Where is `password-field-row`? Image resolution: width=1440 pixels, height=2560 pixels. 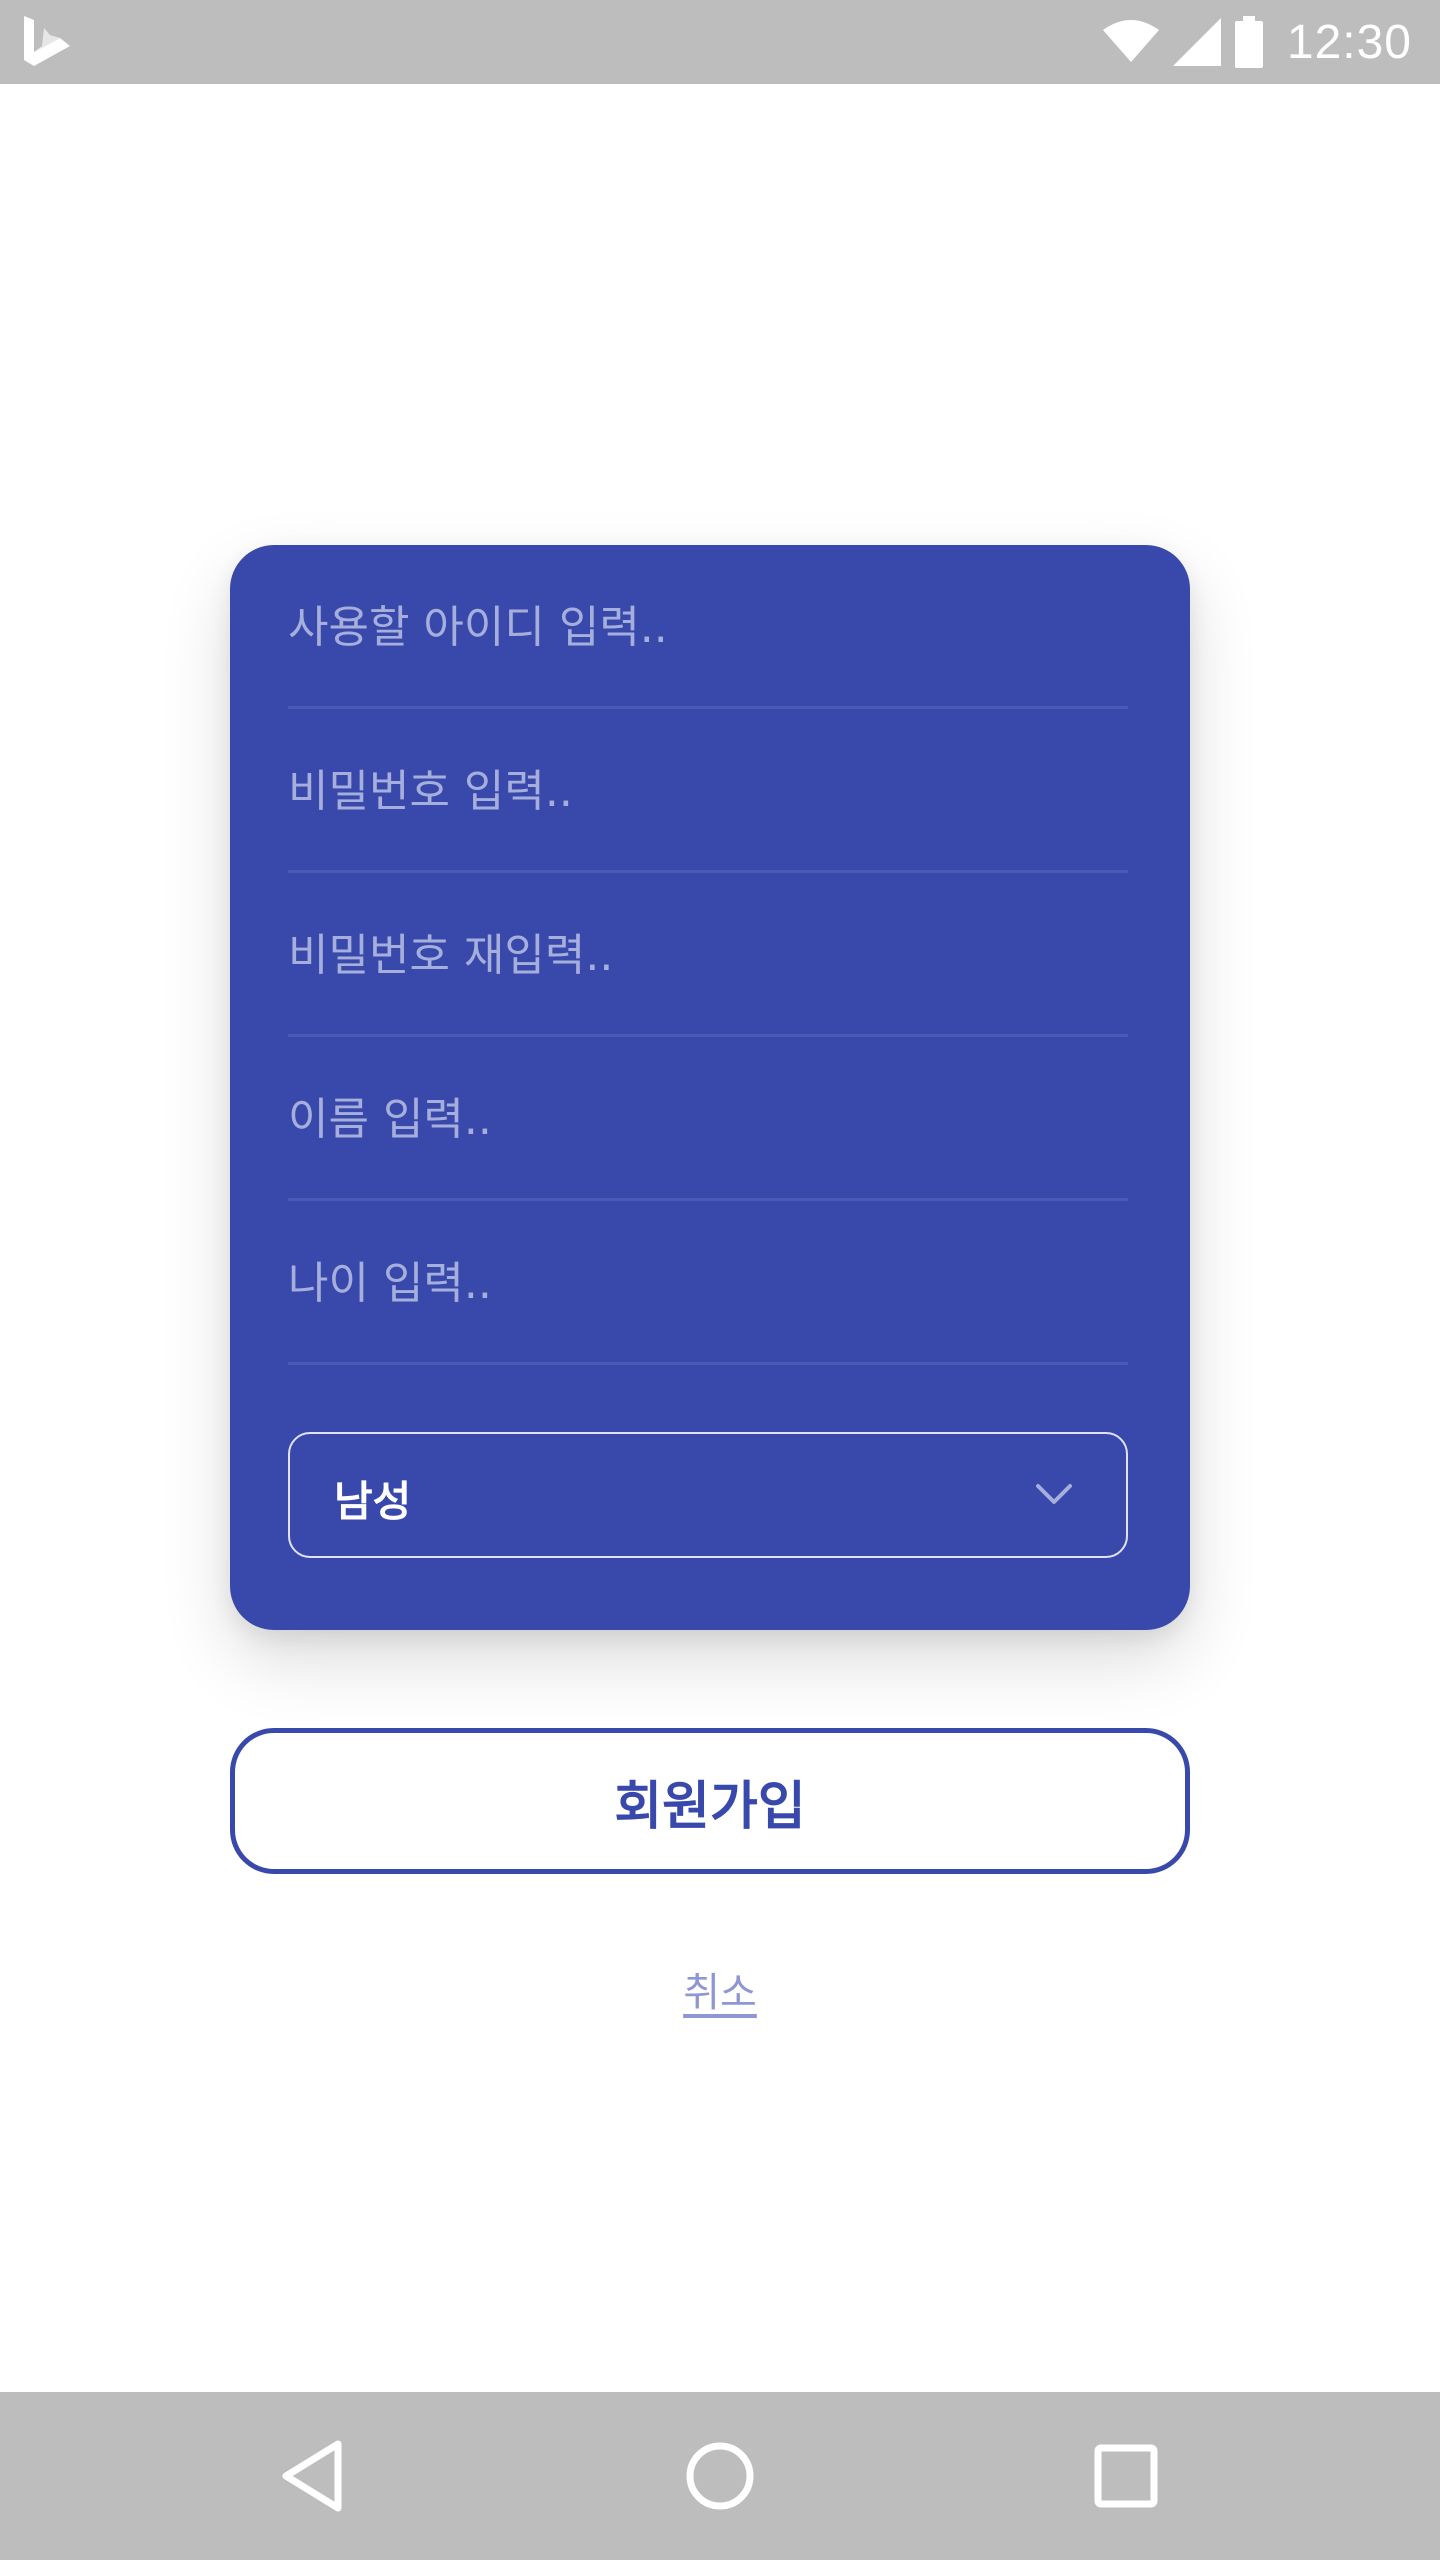
password-field-row is located at coordinates (708, 791).